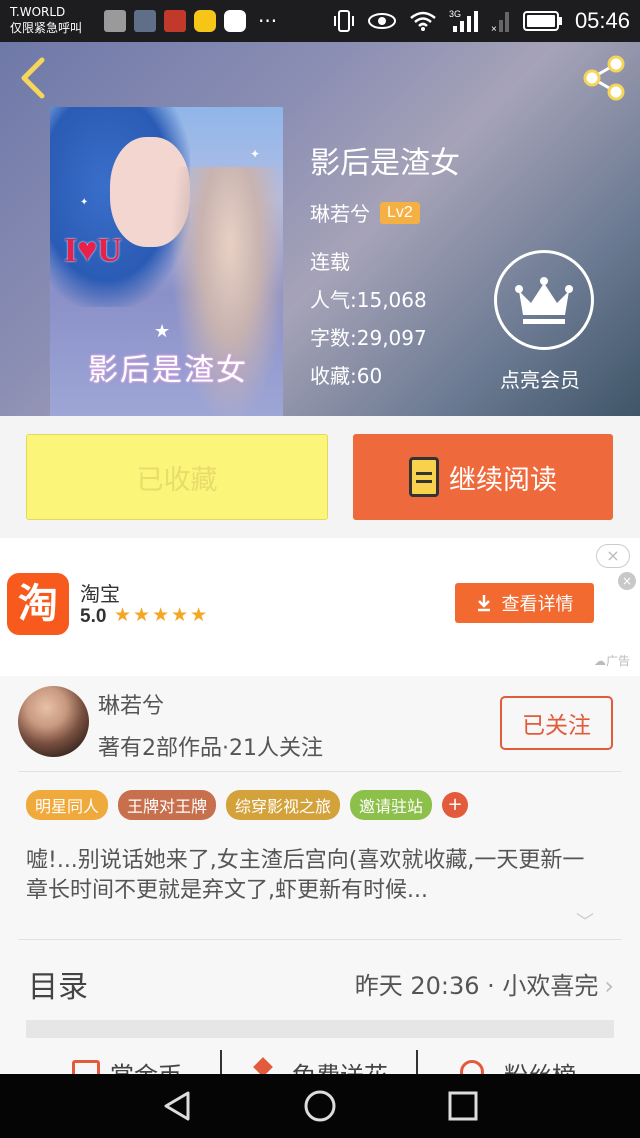 Image resolution: width=640 pixels, height=1138 pixels. I want to click on network-type: 3G, so click(455, 14).